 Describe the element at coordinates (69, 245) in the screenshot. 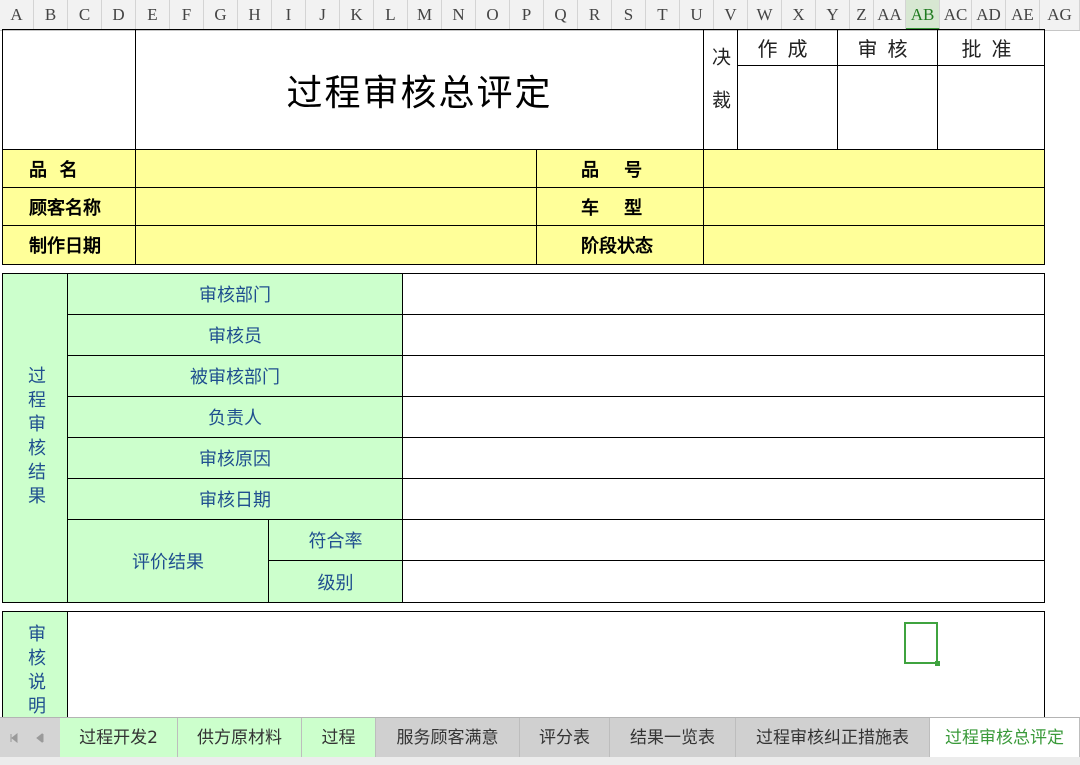

I see `make-date-label: 制作日期` at that location.